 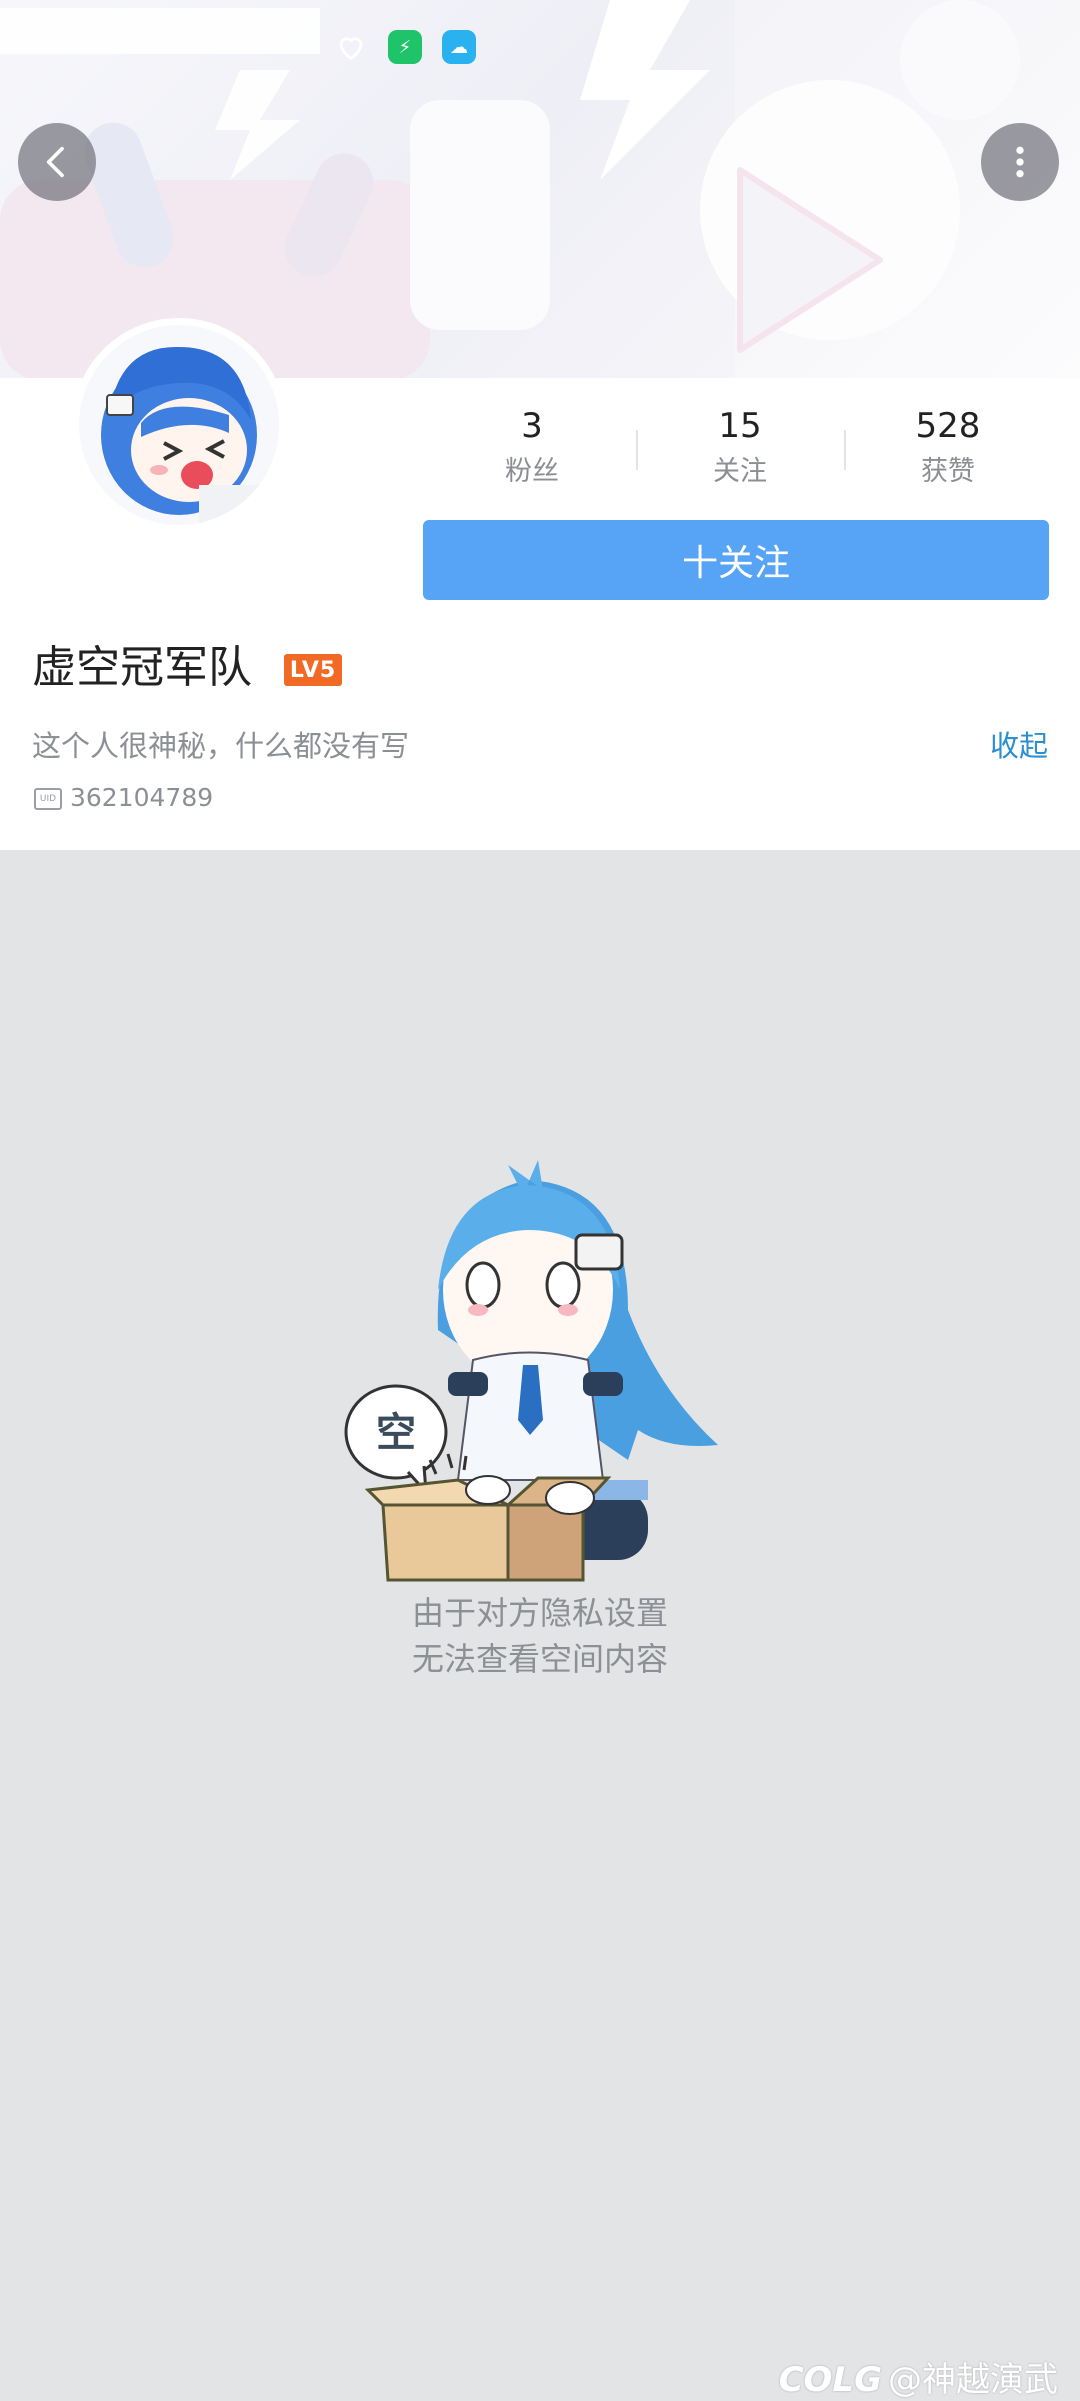 What do you see at coordinates (160, 31) in the screenshot?
I see `status-bar-redacted` at bounding box center [160, 31].